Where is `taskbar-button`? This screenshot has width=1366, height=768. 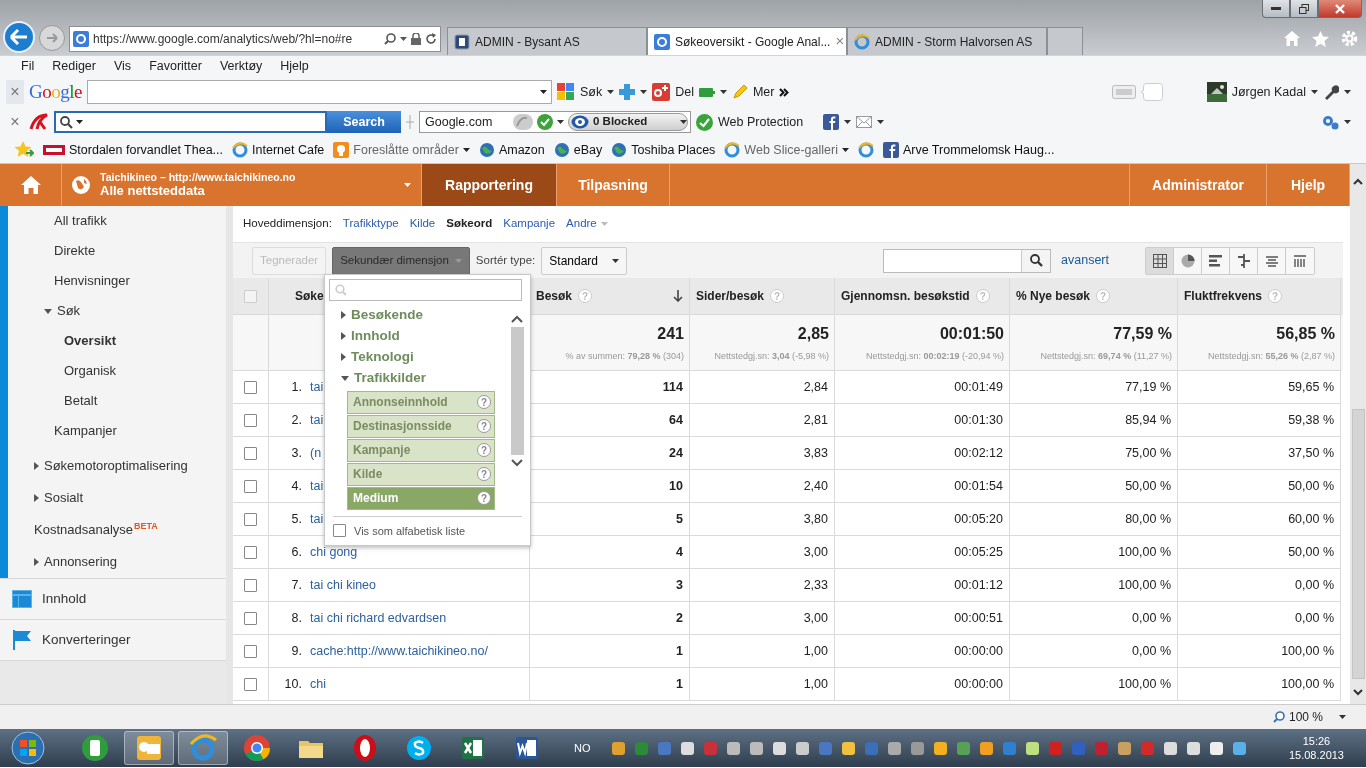 taskbar-button is located at coordinates (149, 748).